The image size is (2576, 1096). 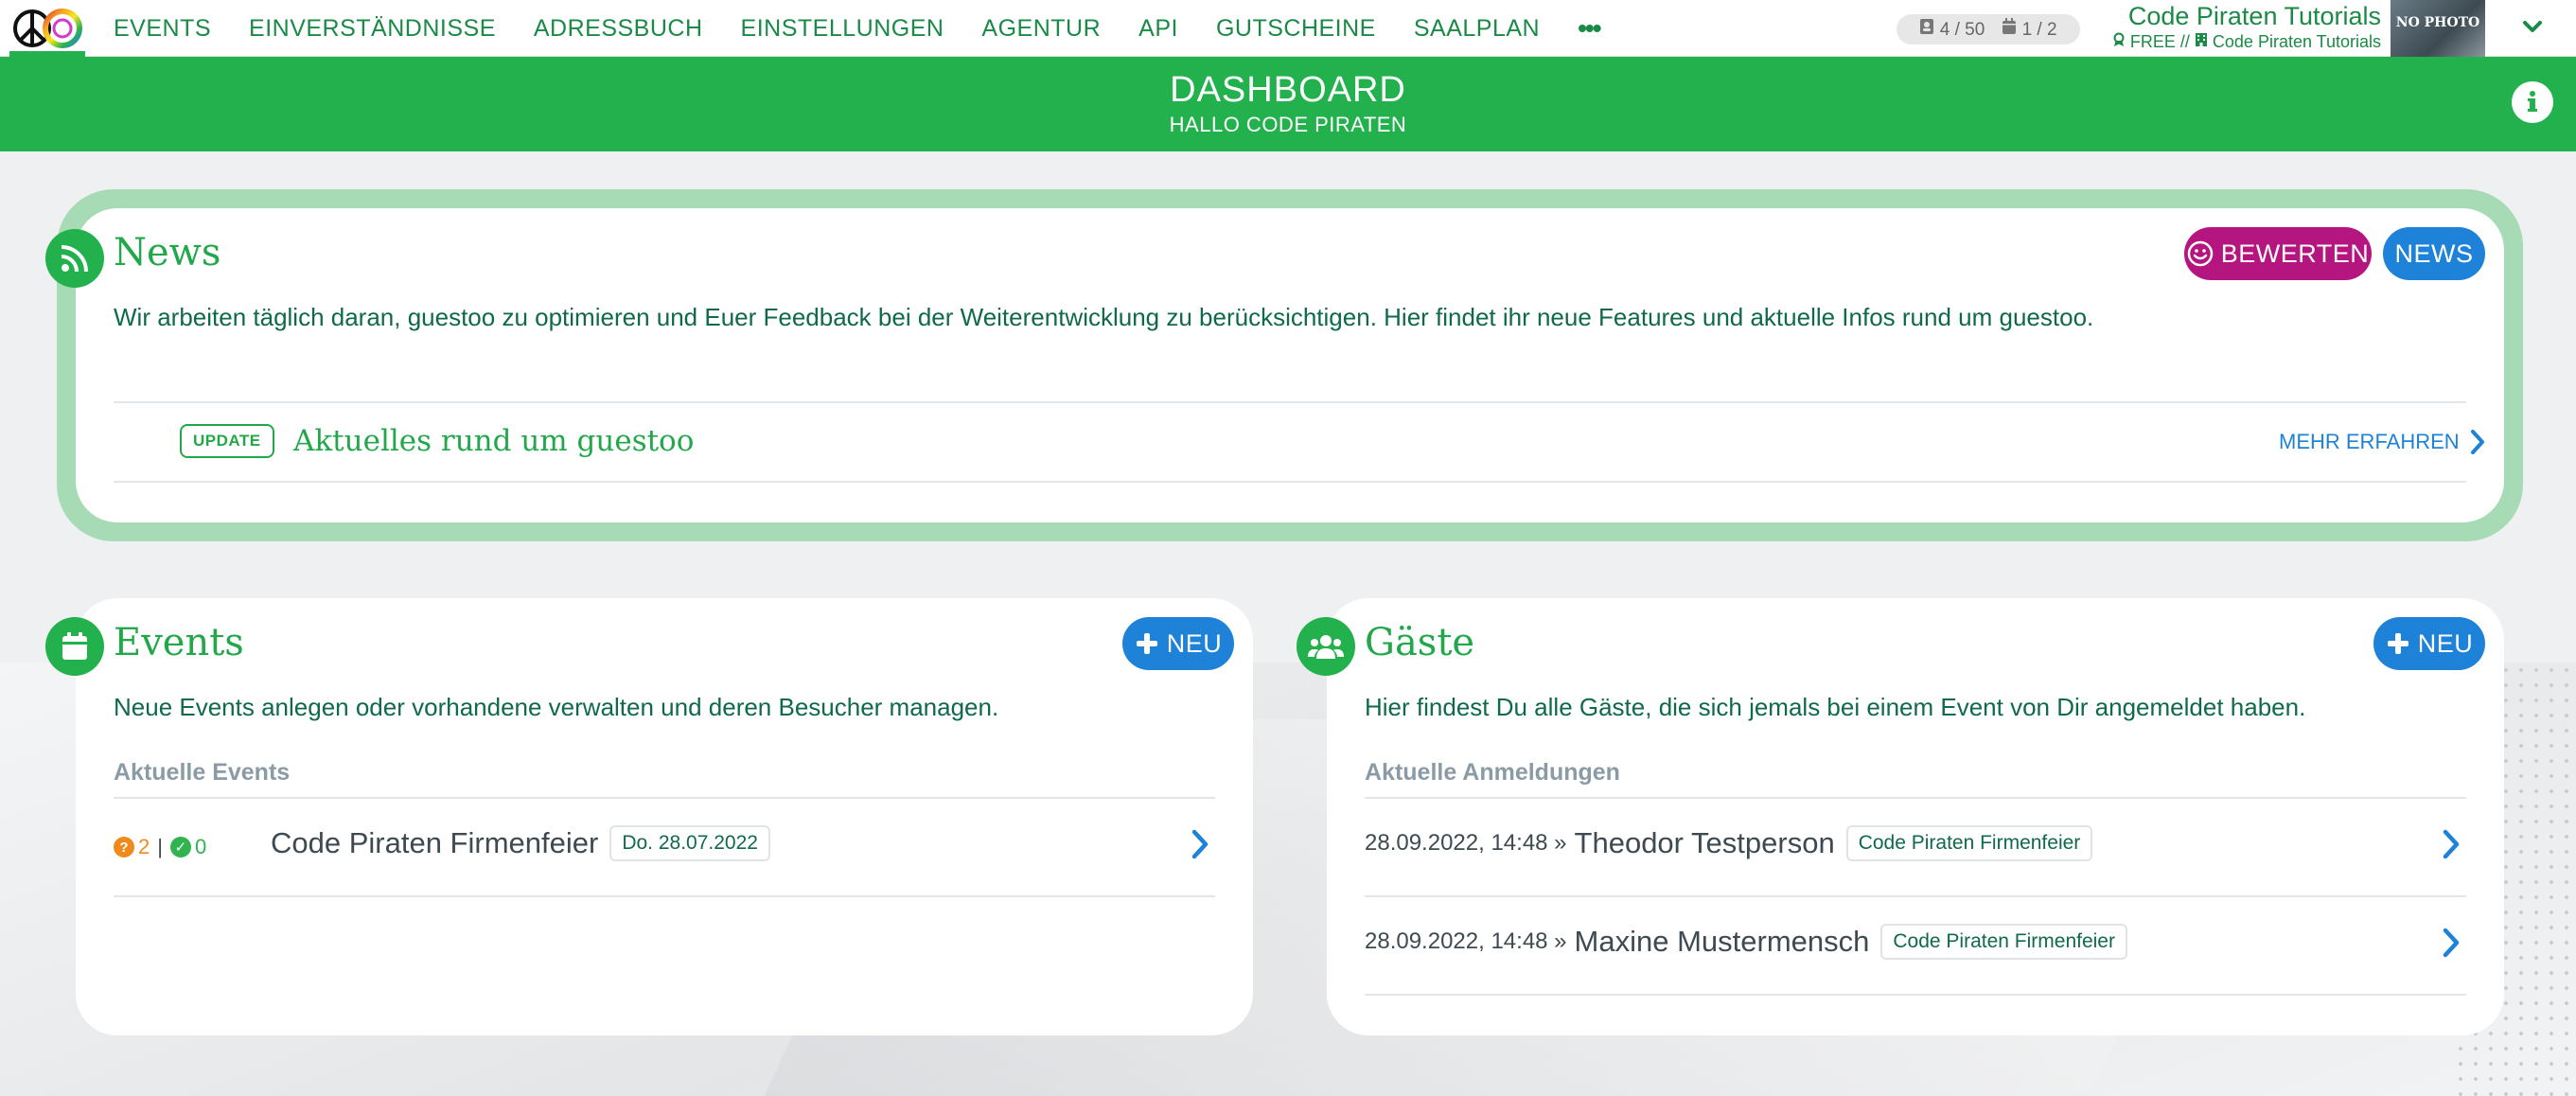 I want to click on info-icon, so click(x=2532, y=101).